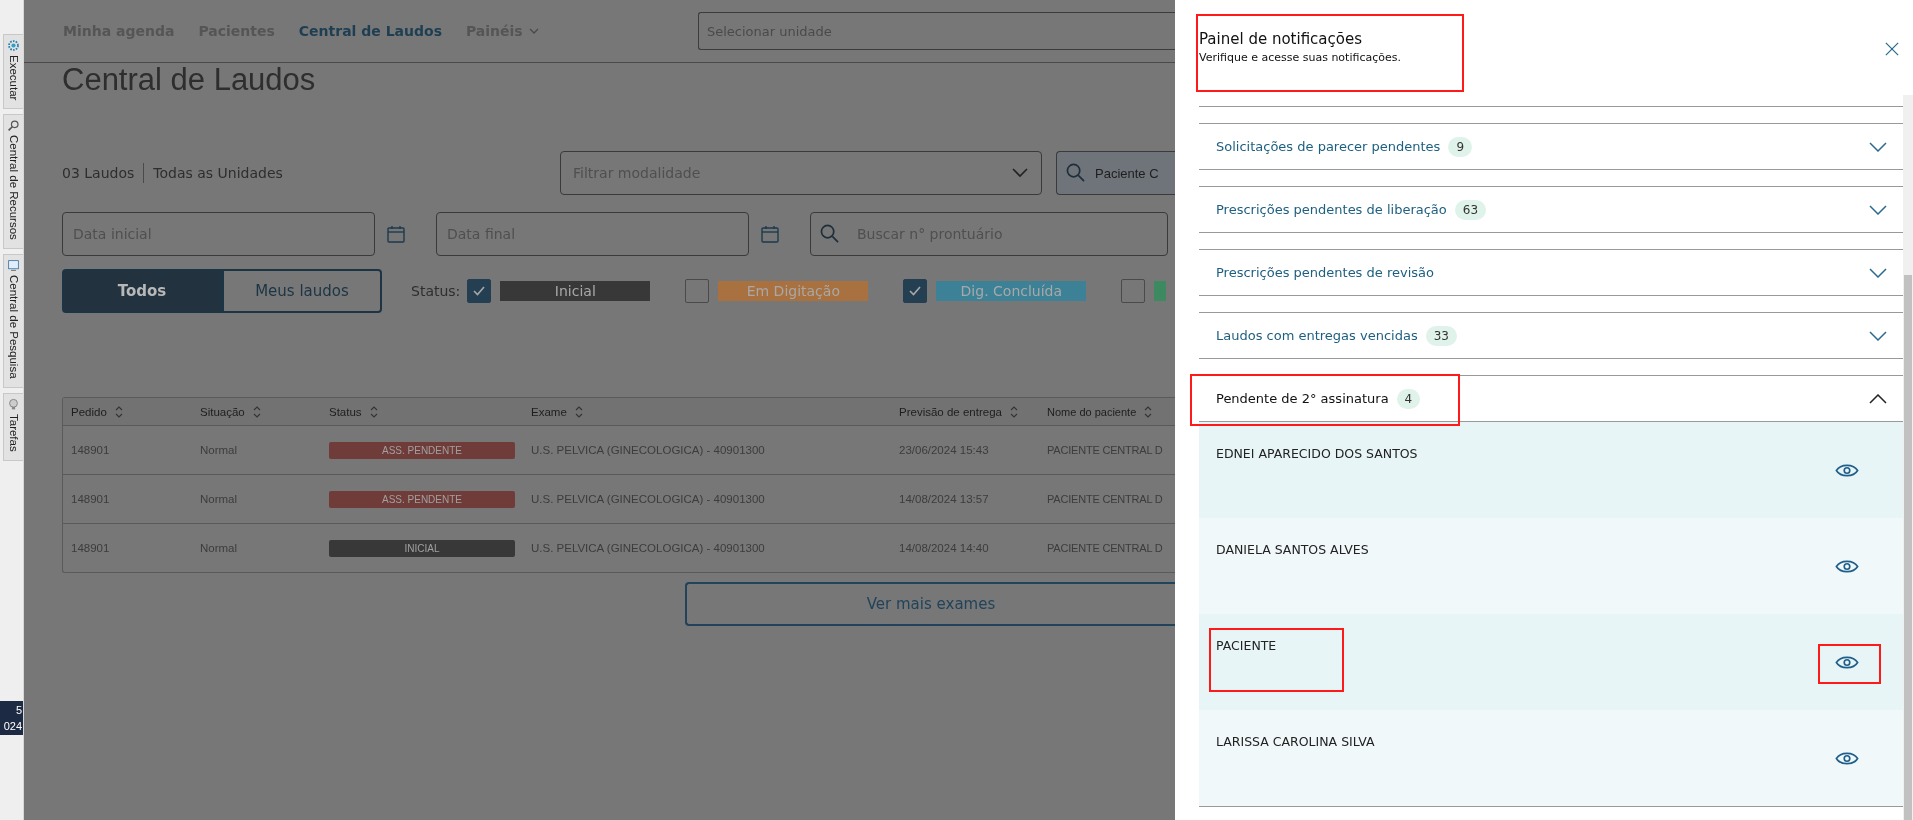  I want to click on count-badge: 9, so click(1460, 146).